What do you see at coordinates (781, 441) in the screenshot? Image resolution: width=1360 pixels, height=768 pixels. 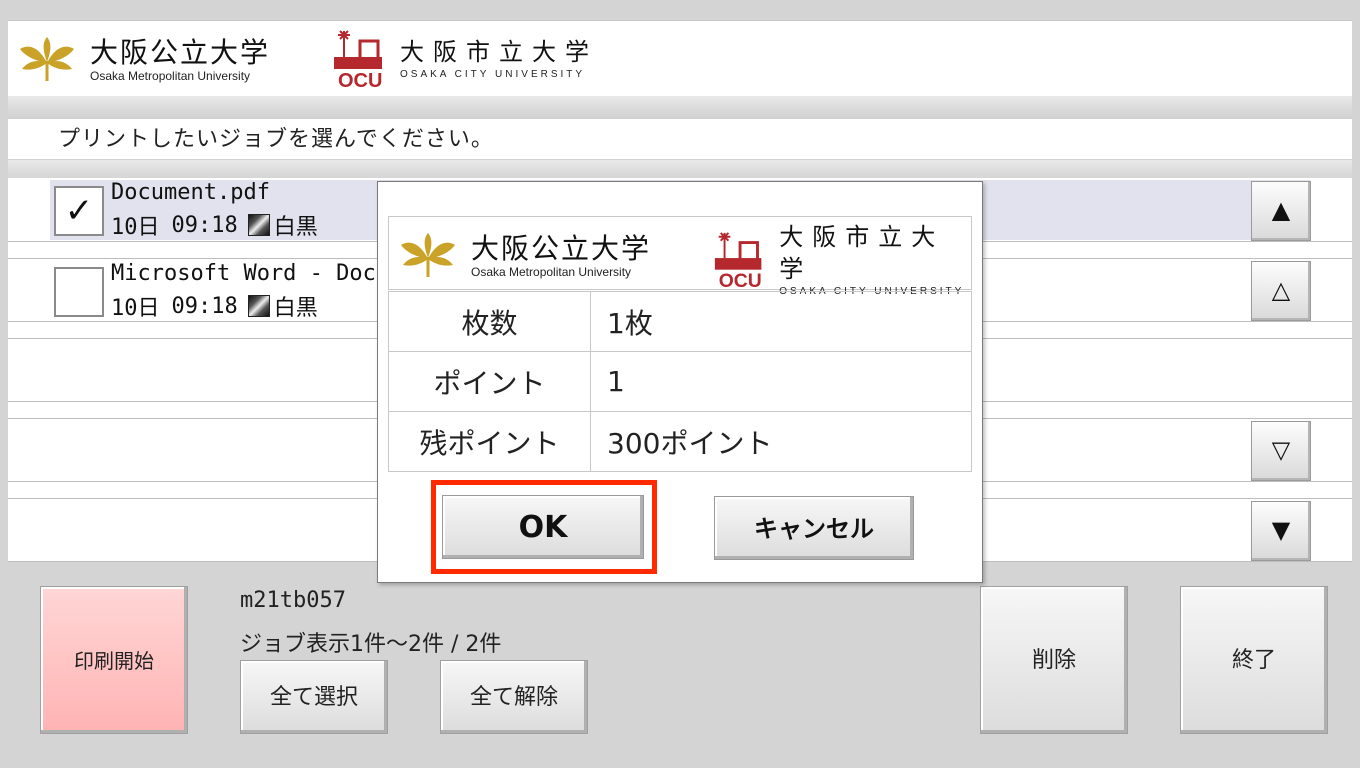 I see `summary-value: 300ポイント` at bounding box center [781, 441].